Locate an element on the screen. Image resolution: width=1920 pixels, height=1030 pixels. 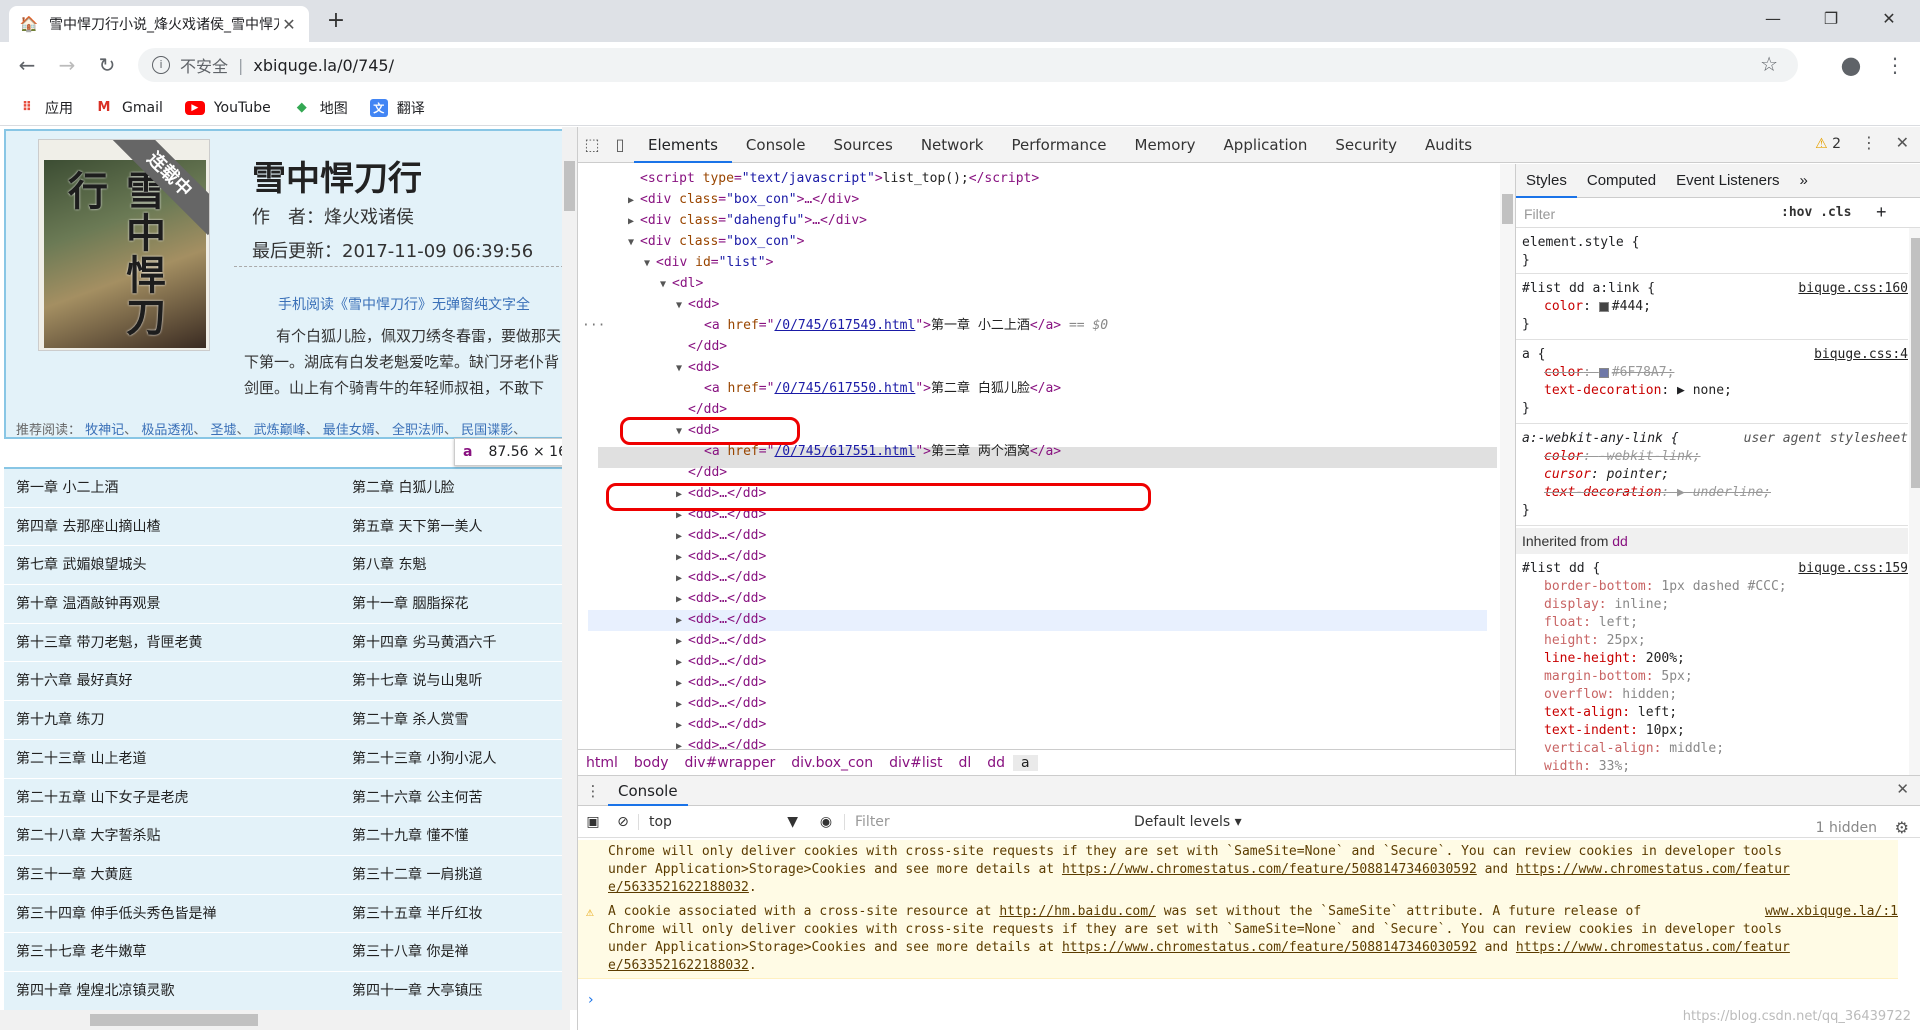
tab-memory: Memory is located at coordinates (1165, 145).